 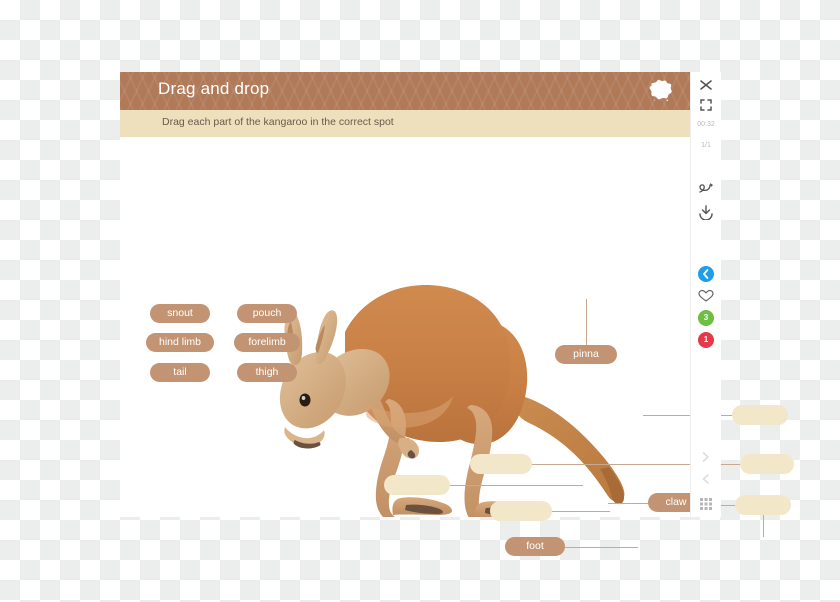 What do you see at coordinates (586, 322) in the screenshot?
I see `connector-pinna` at bounding box center [586, 322].